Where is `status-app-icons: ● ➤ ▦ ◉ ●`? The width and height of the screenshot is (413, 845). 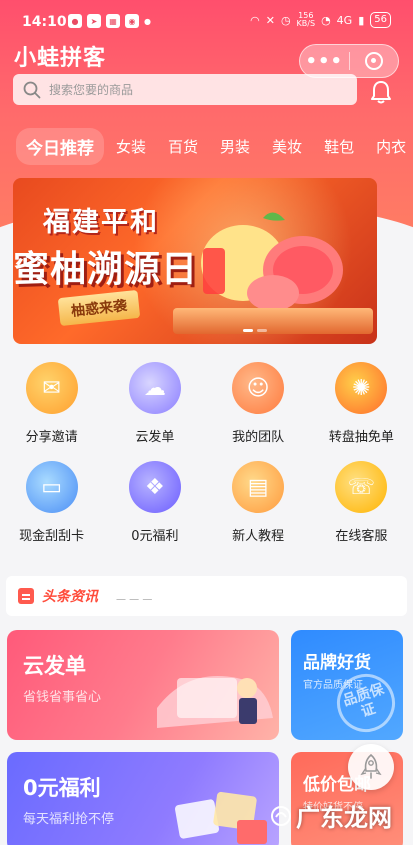
status-app-icons: ● ➤ ▦ ◉ ● is located at coordinates (109, 21).